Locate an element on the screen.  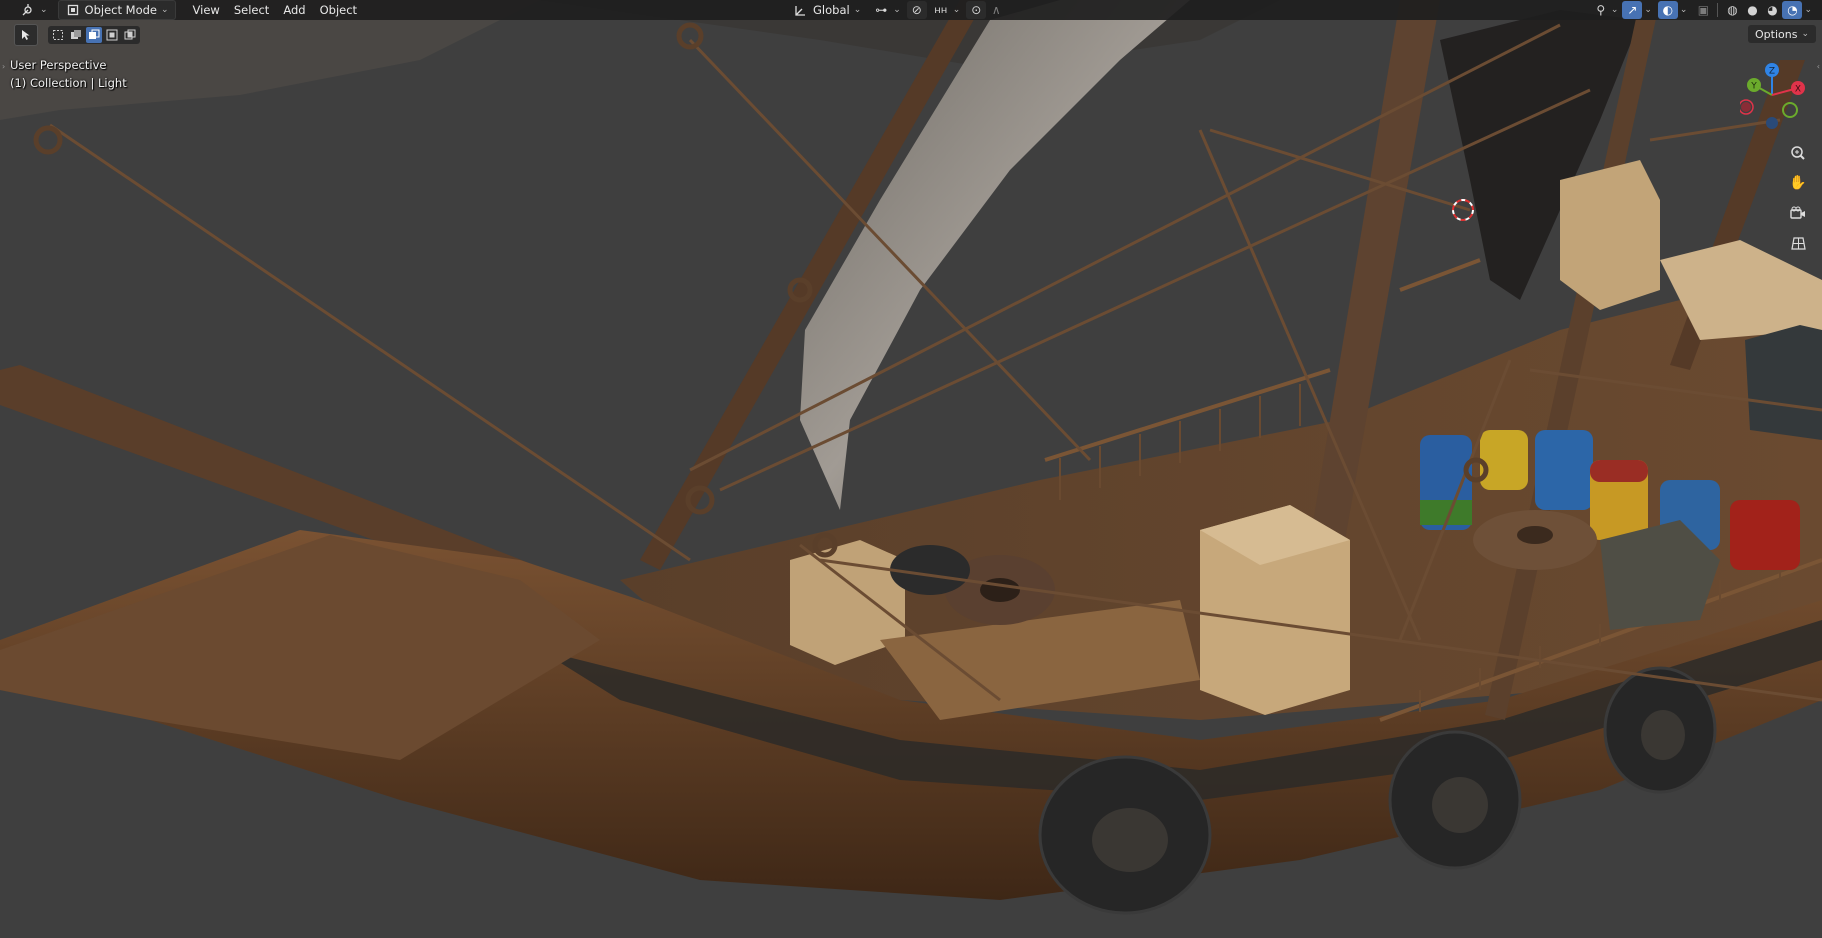
navigation-gizmo: Z Y X is located at coordinates (1780, 92).